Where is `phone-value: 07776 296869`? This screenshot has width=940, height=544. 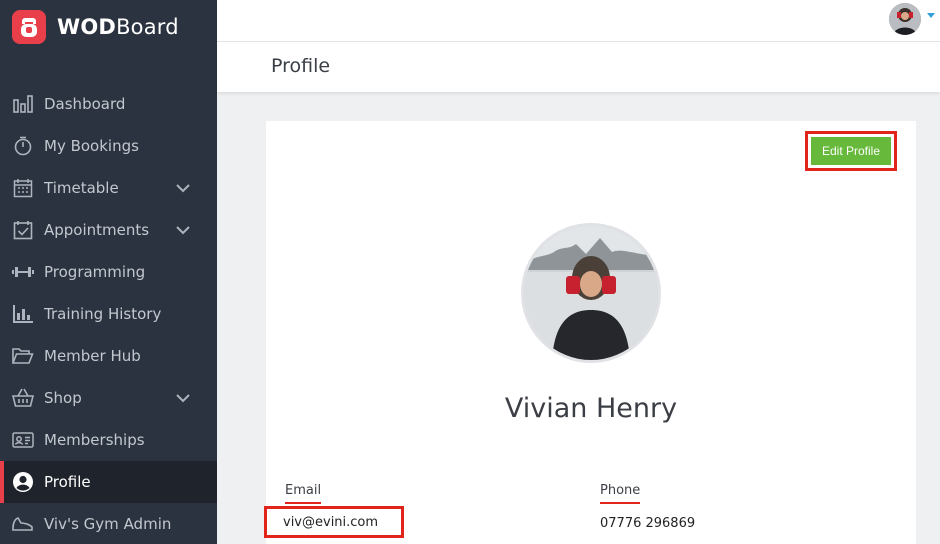 phone-value: 07776 296869 is located at coordinates (648, 523).